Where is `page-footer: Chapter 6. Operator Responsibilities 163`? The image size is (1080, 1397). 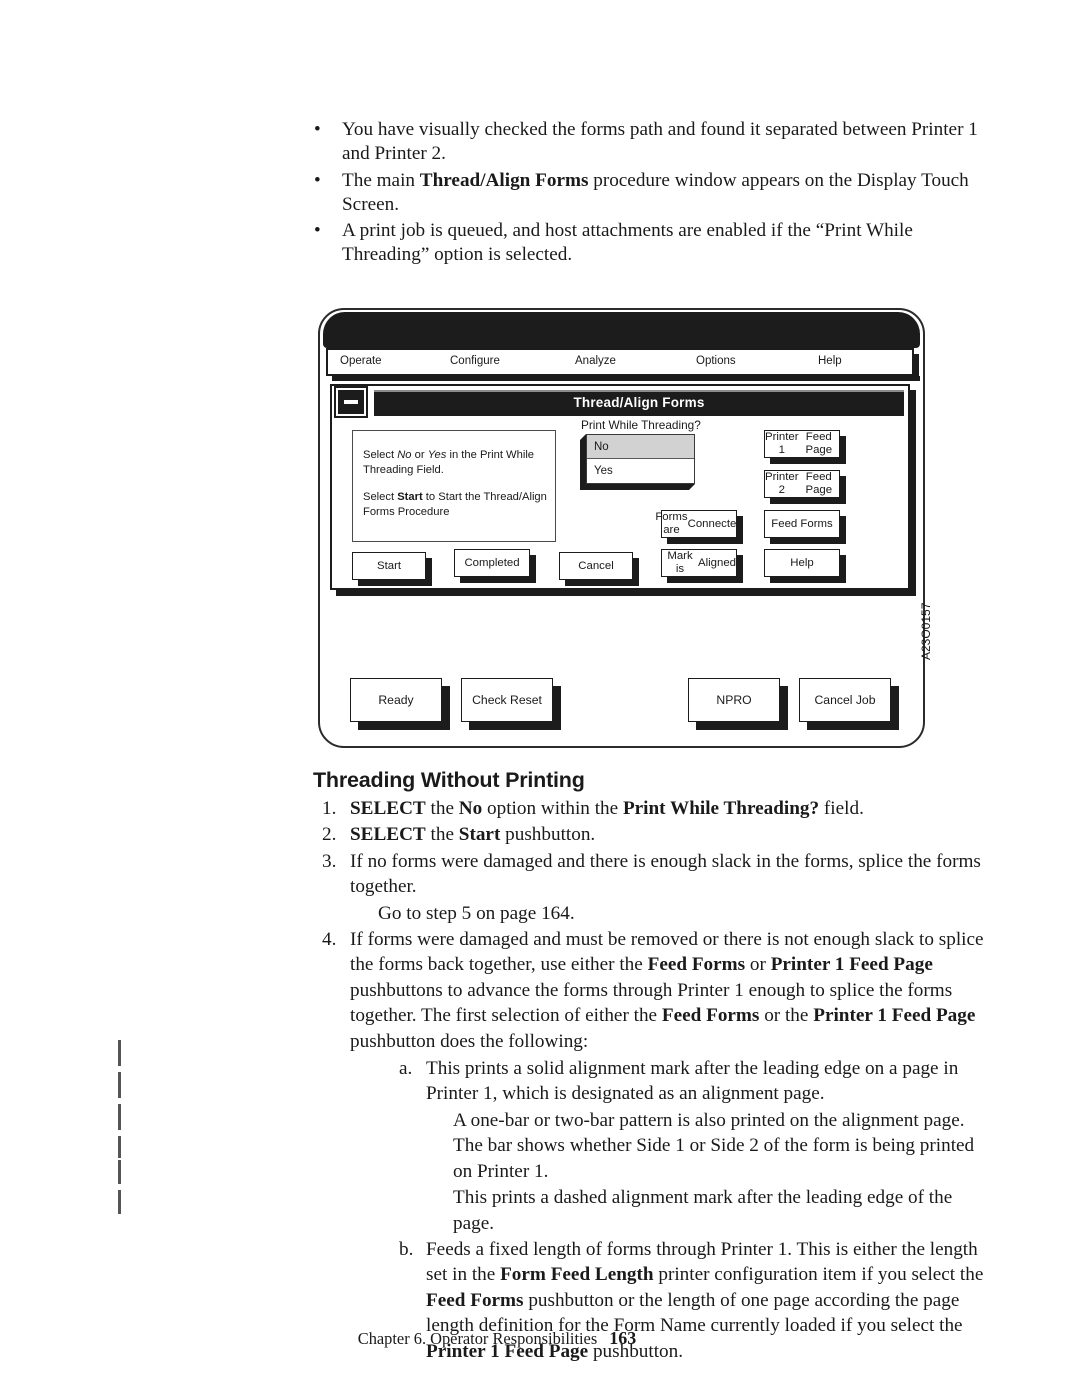
page-footer: Chapter 6. Operator Responsibilities 163 is located at coordinates (540, 1338).